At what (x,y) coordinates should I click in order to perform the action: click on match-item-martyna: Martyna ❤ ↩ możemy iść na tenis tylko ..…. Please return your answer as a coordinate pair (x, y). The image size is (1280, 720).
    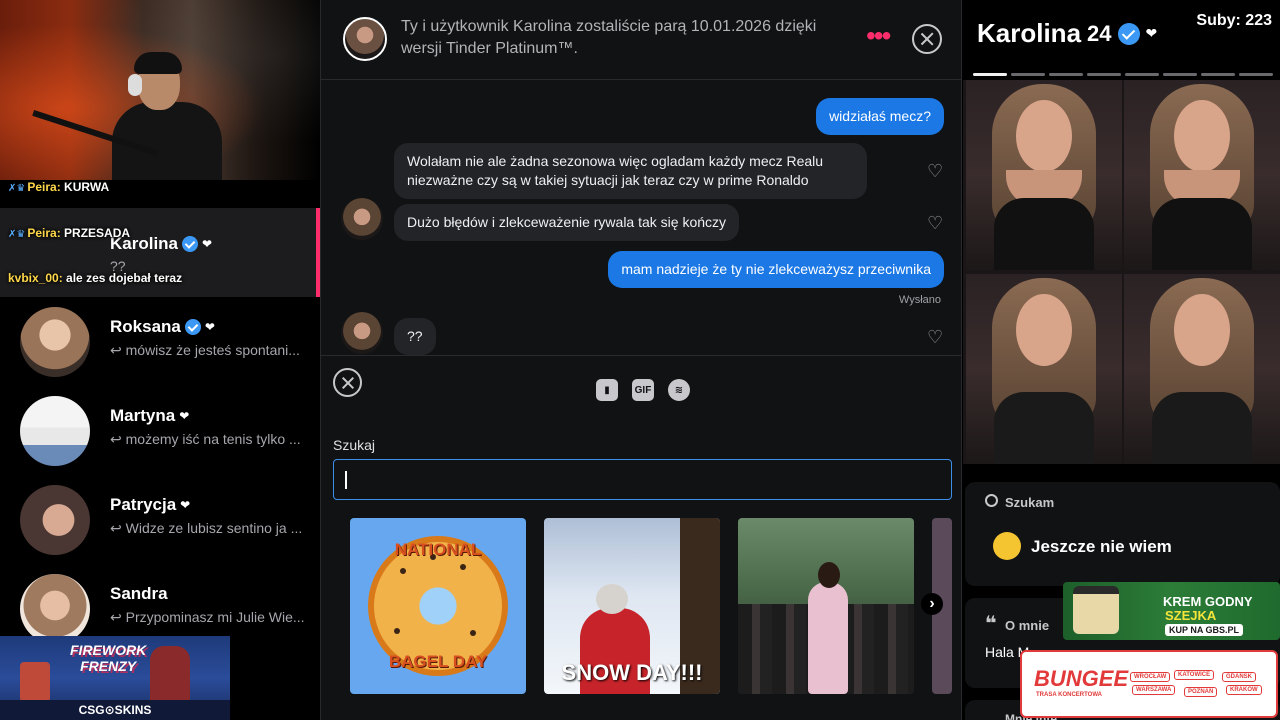
    Looking at the image, I should click on (160, 430).